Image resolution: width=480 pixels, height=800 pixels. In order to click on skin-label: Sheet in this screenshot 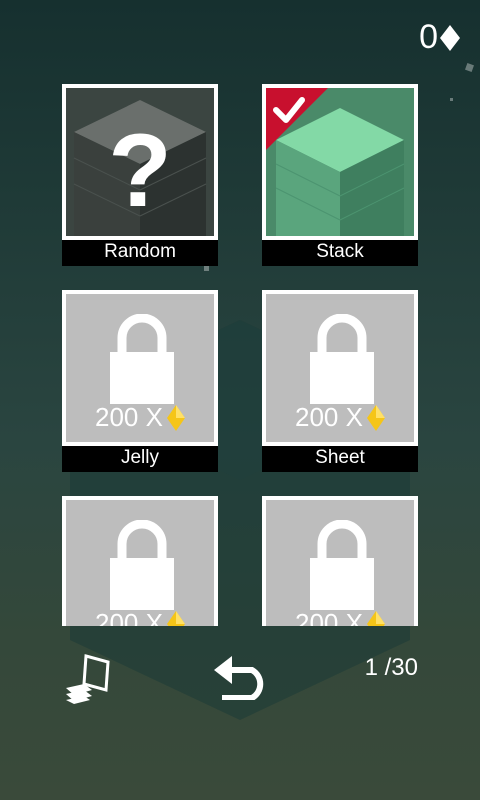, I will do `click(340, 458)`.